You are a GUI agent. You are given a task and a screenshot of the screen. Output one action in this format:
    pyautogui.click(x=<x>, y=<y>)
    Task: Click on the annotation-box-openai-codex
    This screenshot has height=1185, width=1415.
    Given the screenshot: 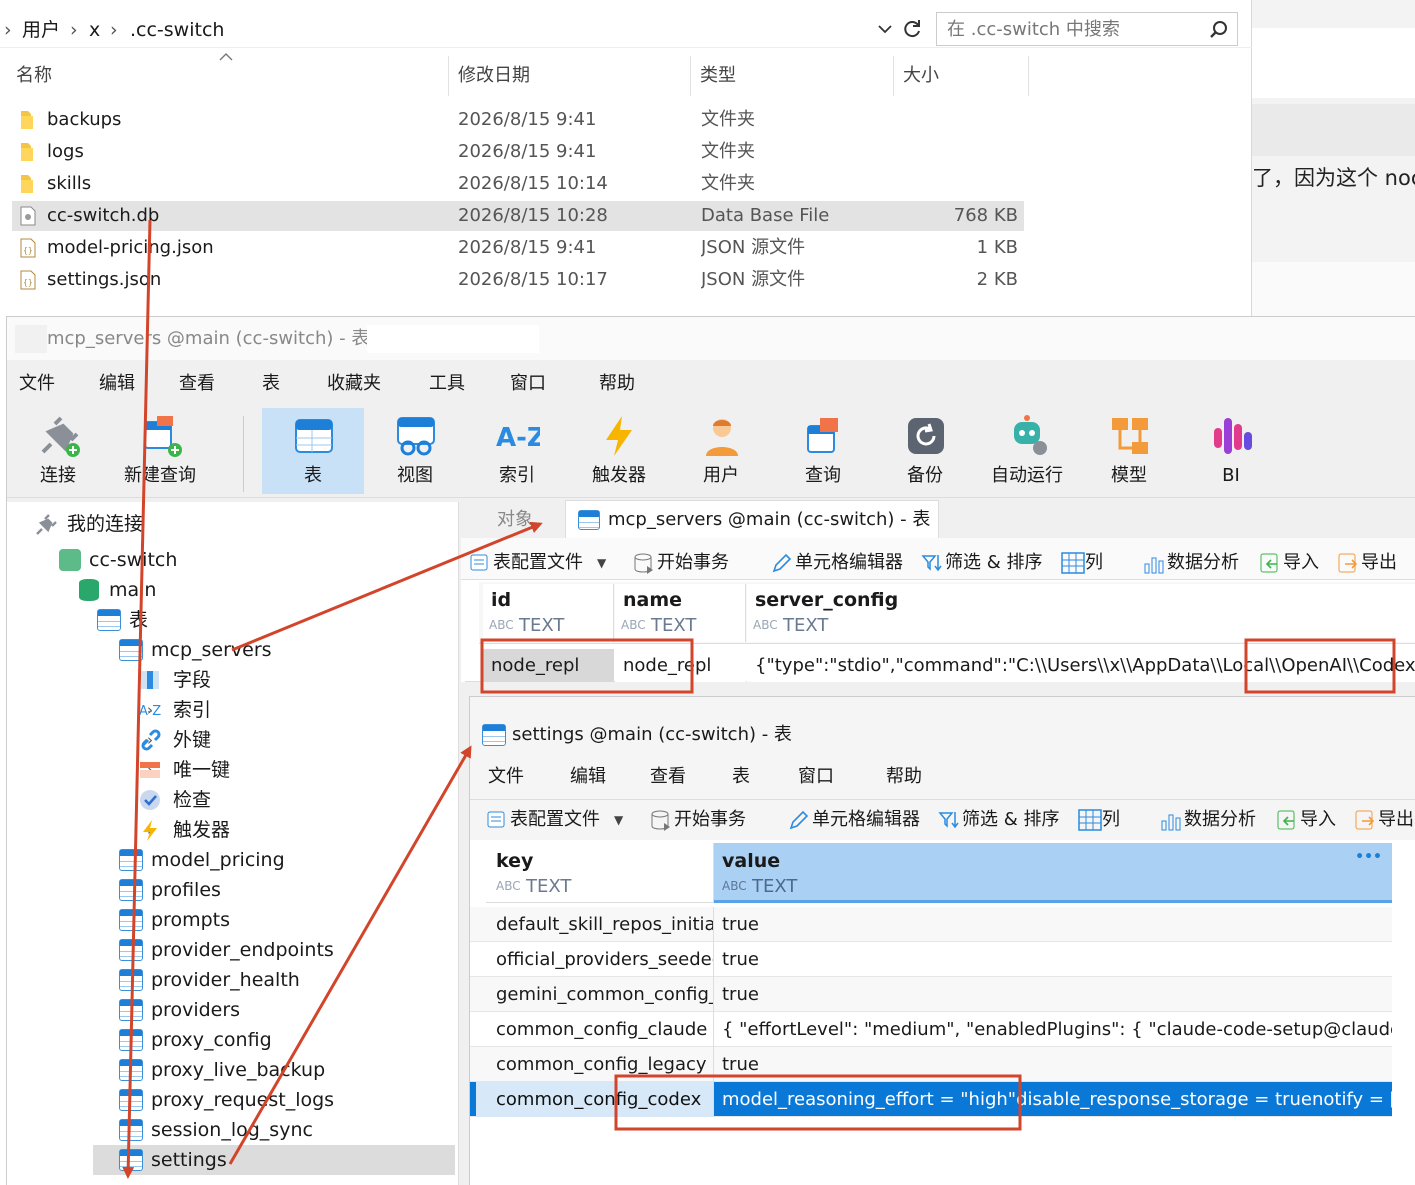 What is the action you would take?
    pyautogui.click(x=1320, y=666)
    